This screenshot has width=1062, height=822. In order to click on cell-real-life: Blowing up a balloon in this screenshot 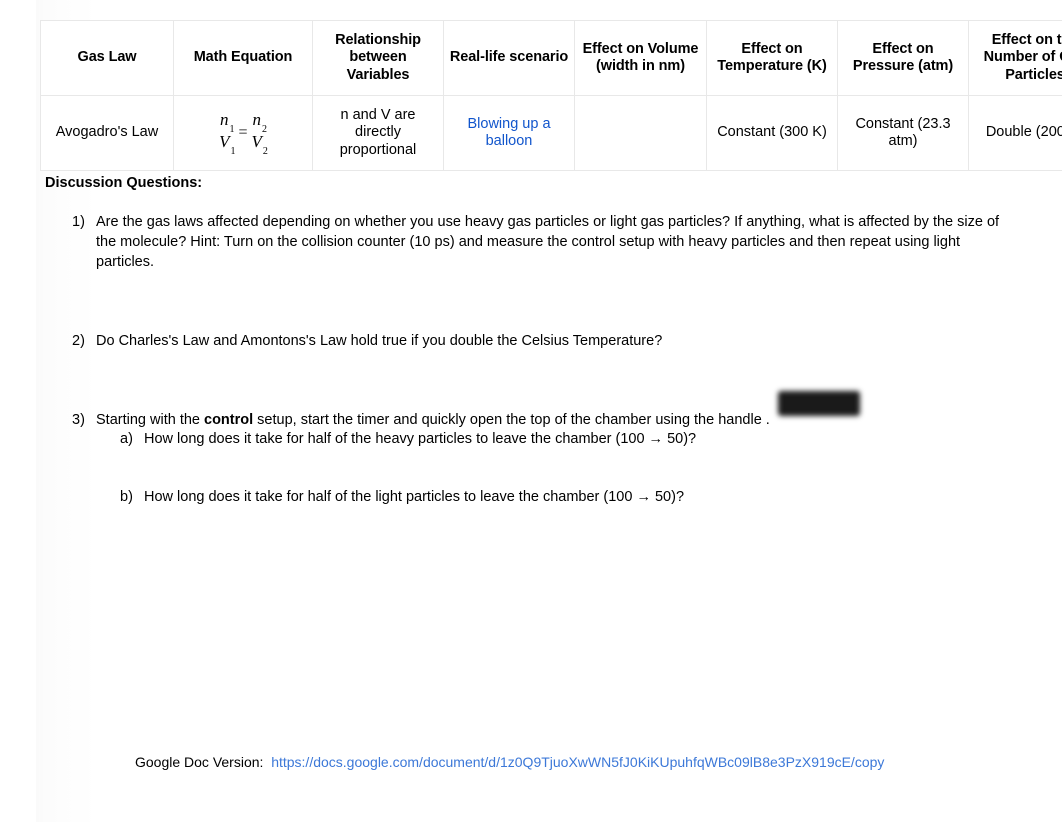, I will do `click(509, 133)`.